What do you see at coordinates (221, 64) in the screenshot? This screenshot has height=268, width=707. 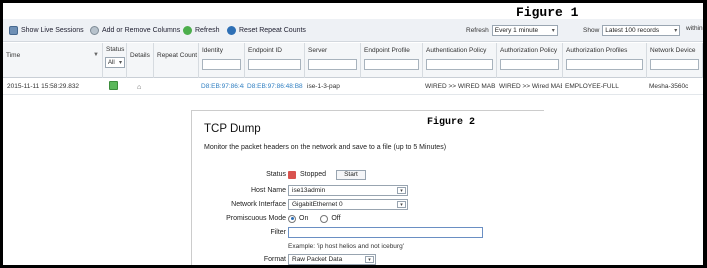 I see `identity-filter-input` at bounding box center [221, 64].